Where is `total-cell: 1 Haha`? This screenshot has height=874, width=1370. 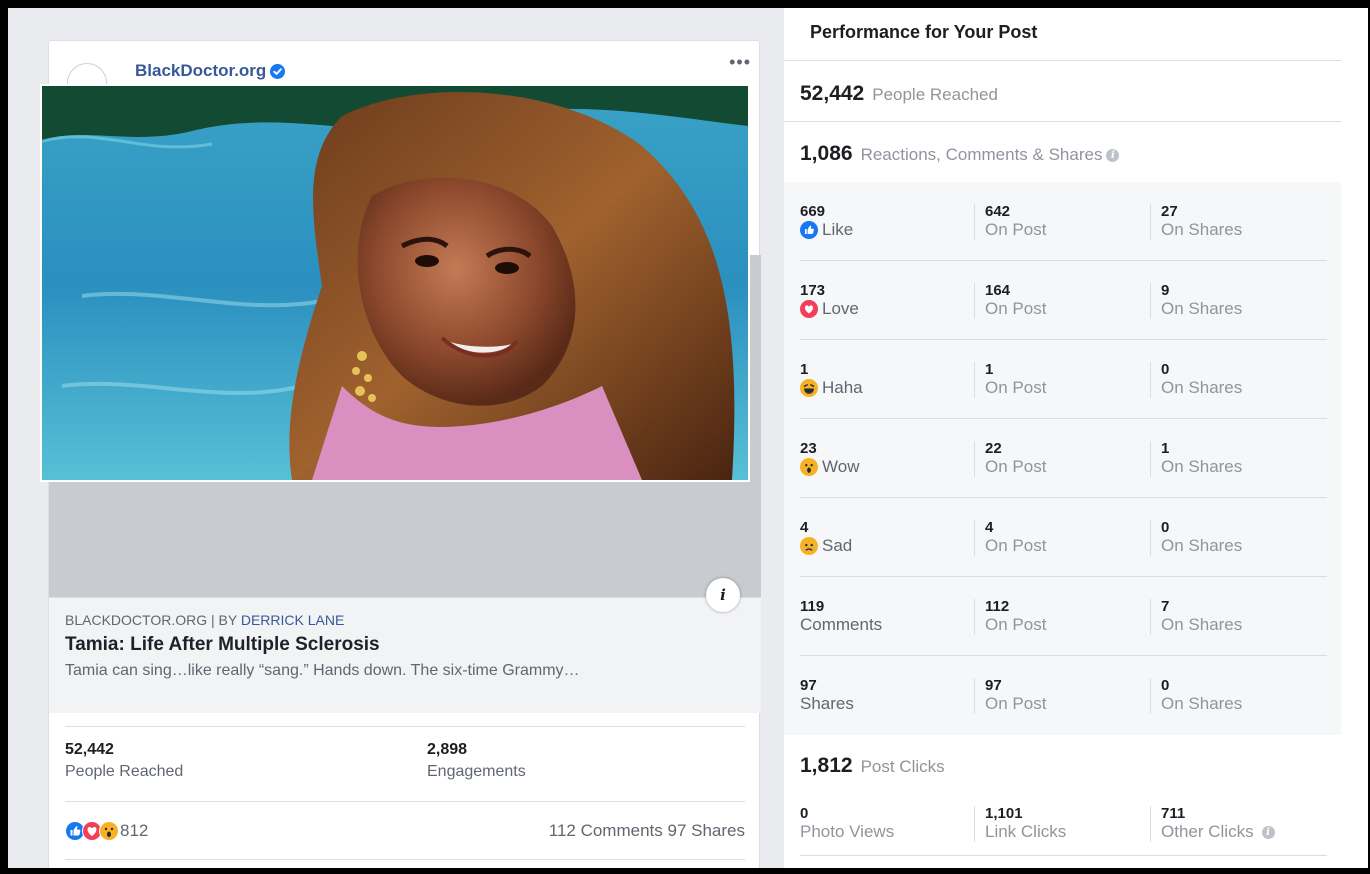 total-cell: 1 Haha is located at coordinates (831, 380).